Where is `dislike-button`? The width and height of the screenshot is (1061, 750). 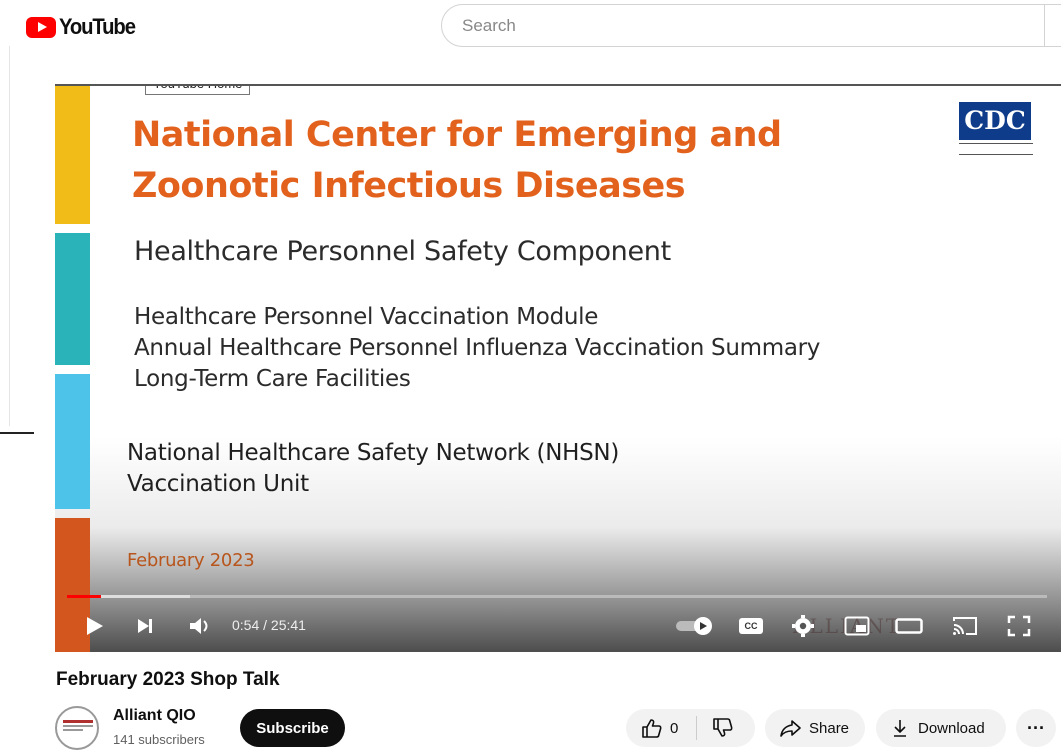 dislike-button is located at coordinates (715, 728).